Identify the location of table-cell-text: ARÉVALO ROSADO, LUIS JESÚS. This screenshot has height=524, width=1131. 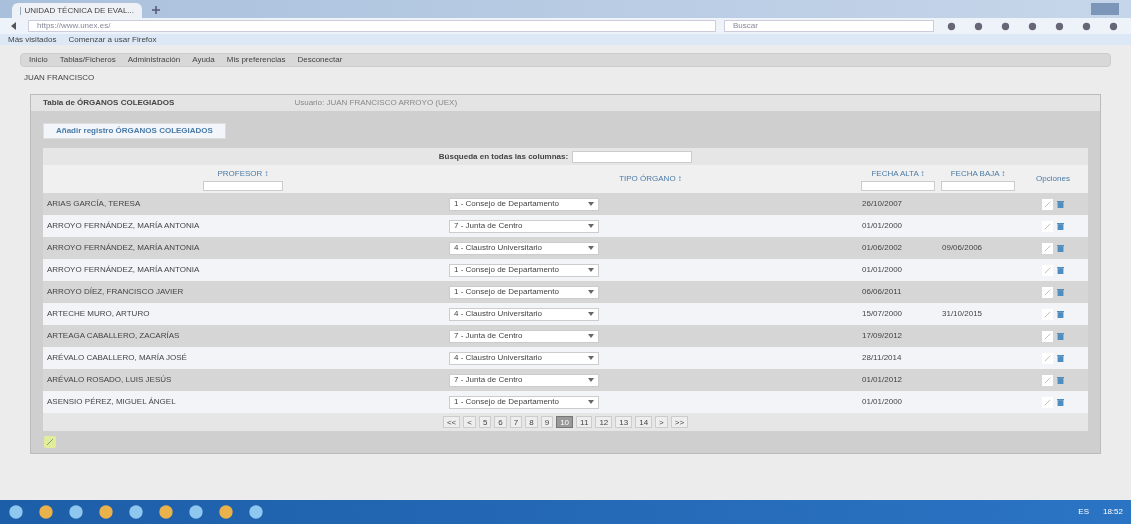
(109, 380).